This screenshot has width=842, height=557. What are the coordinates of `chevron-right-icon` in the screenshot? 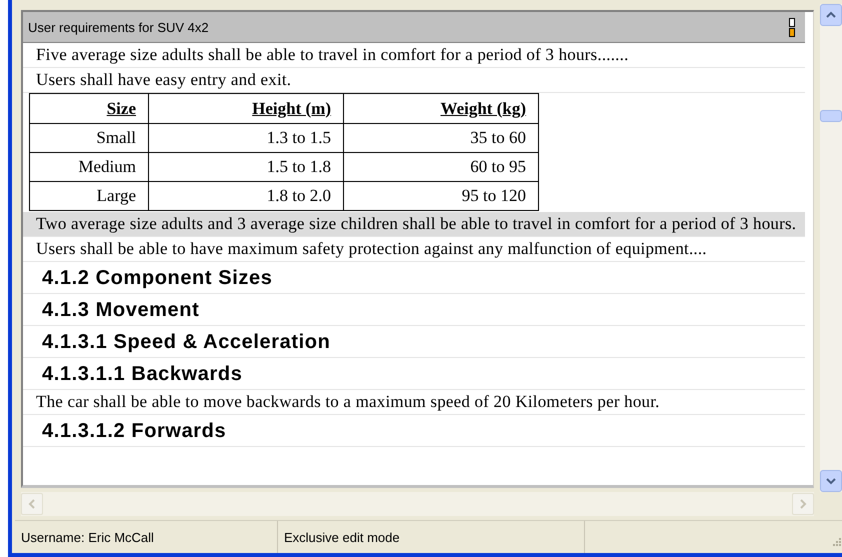 It's located at (803, 504).